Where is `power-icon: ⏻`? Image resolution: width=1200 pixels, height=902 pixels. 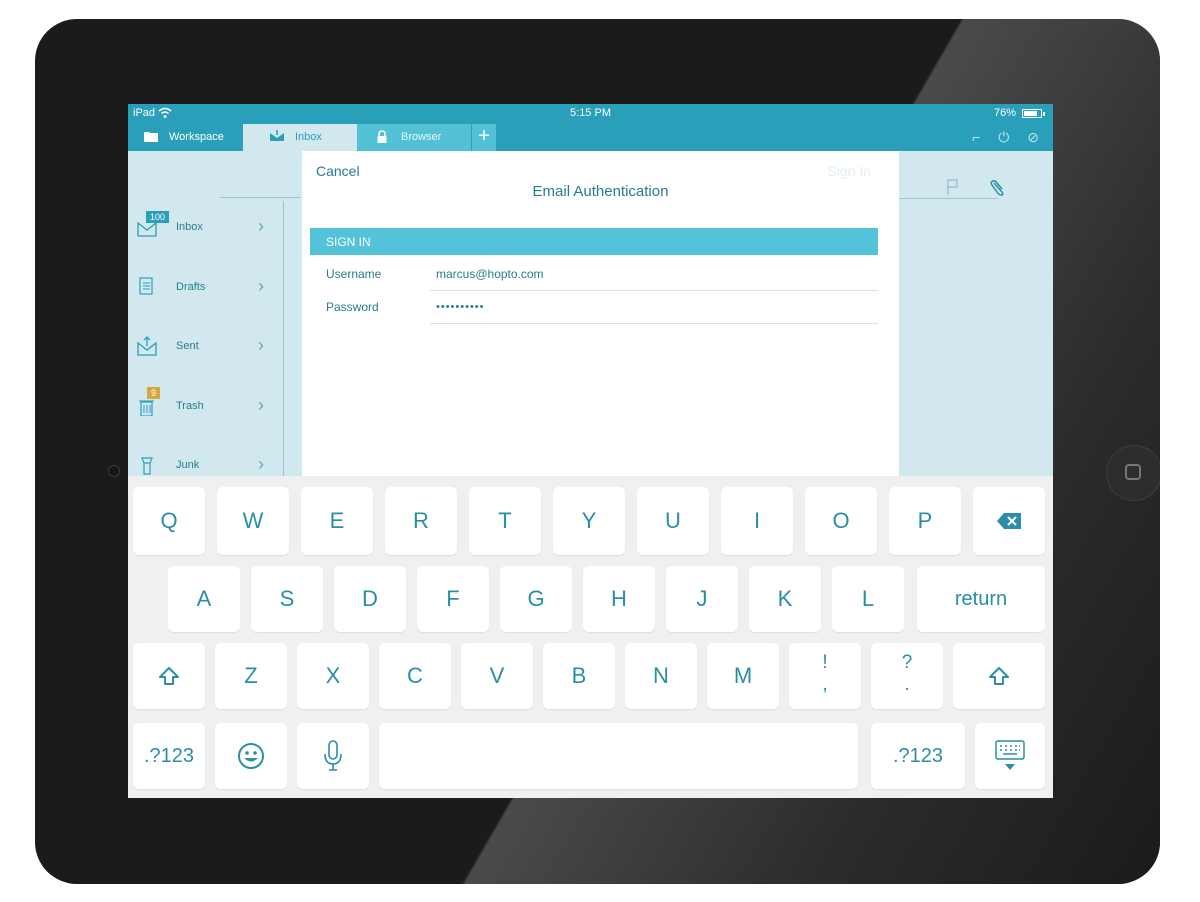 power-icon: ⏻ is located at coordinates (1003, 137).